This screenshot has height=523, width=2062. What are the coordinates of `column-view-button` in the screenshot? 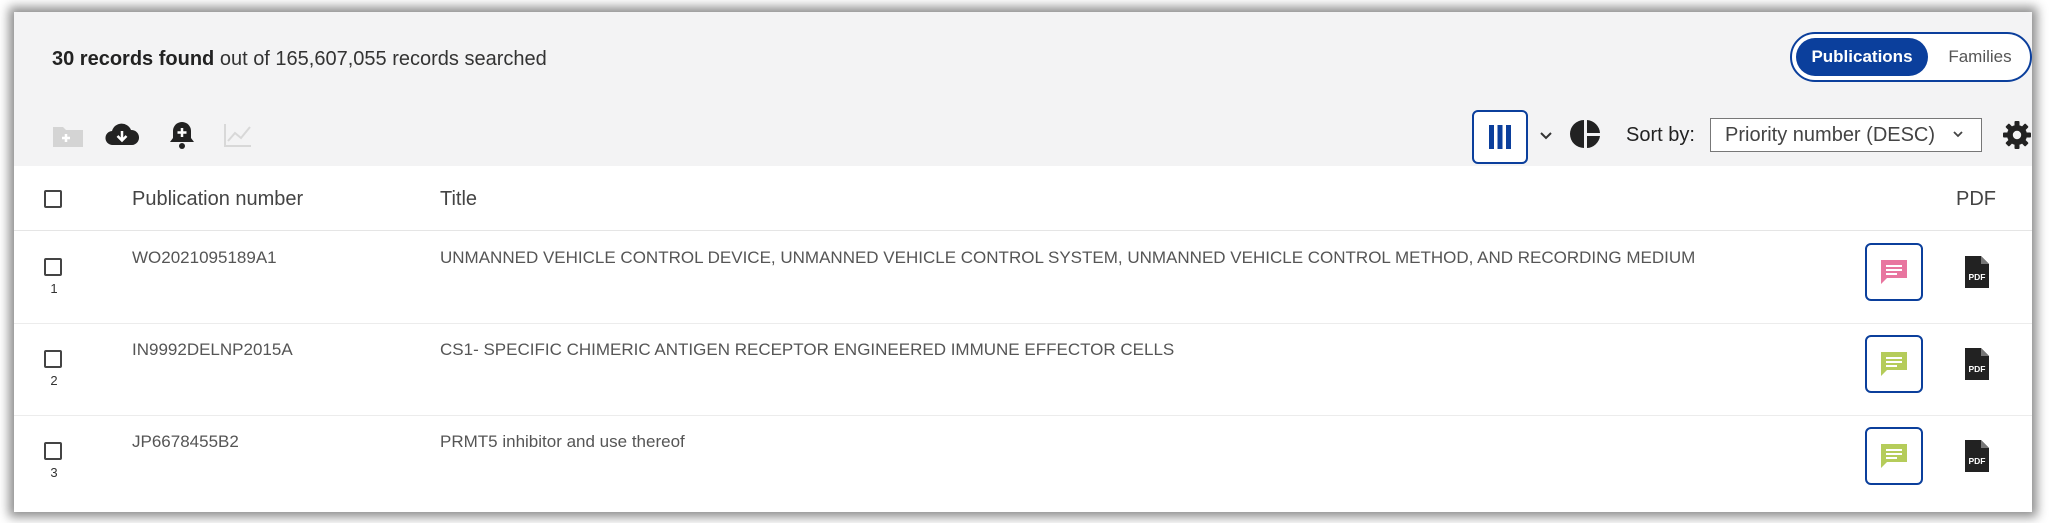 It's located at (1500, 137).